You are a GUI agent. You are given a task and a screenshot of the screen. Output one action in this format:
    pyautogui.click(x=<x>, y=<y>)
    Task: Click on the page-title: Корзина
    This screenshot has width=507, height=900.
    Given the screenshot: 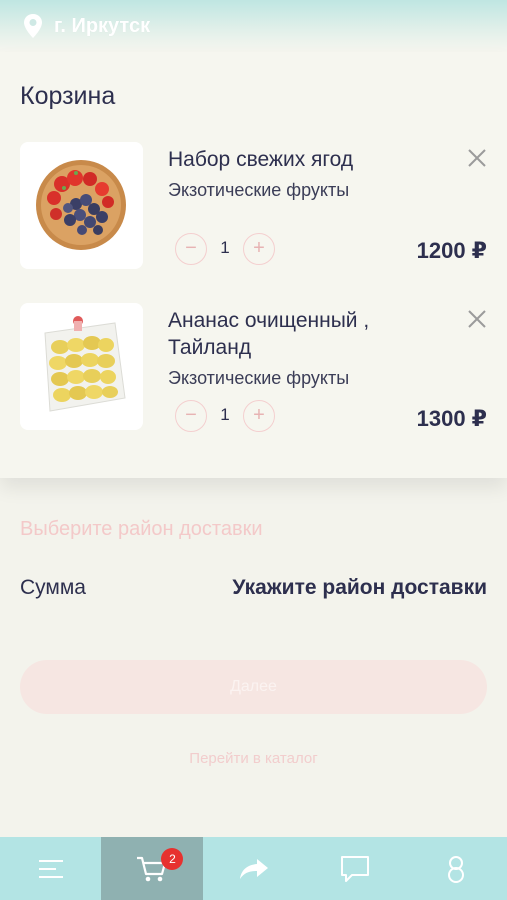 What is the action you would take?
    pyautogui.click(x=68, y=96)
    